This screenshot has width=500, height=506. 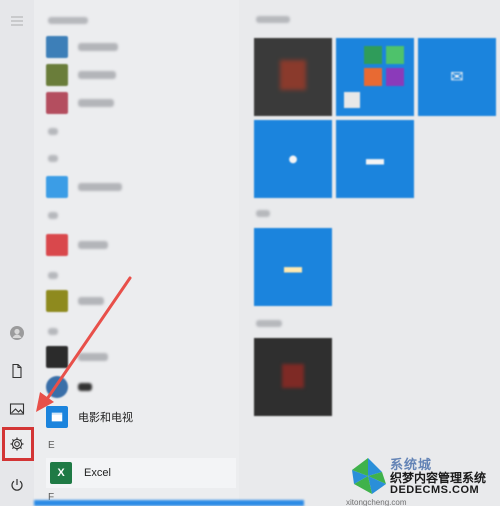 I want to click on tile: ✉, so click(x=457, y=77).